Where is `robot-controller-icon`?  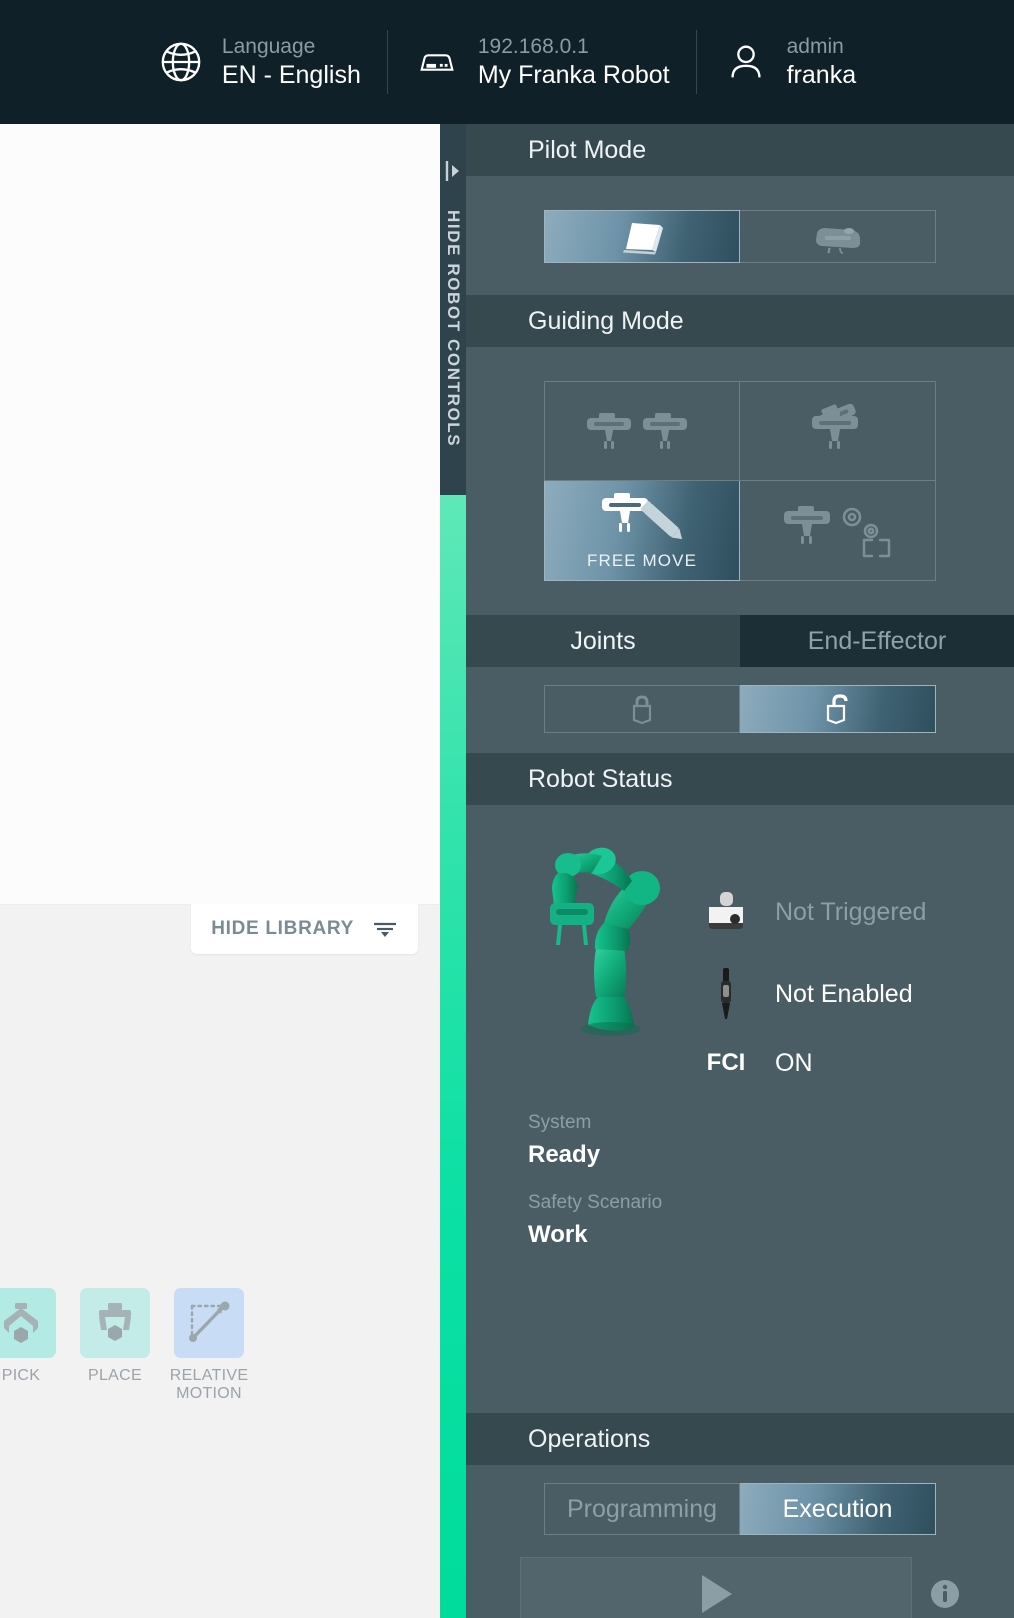 robot-controller-icon is located at coordinates (437, 62).